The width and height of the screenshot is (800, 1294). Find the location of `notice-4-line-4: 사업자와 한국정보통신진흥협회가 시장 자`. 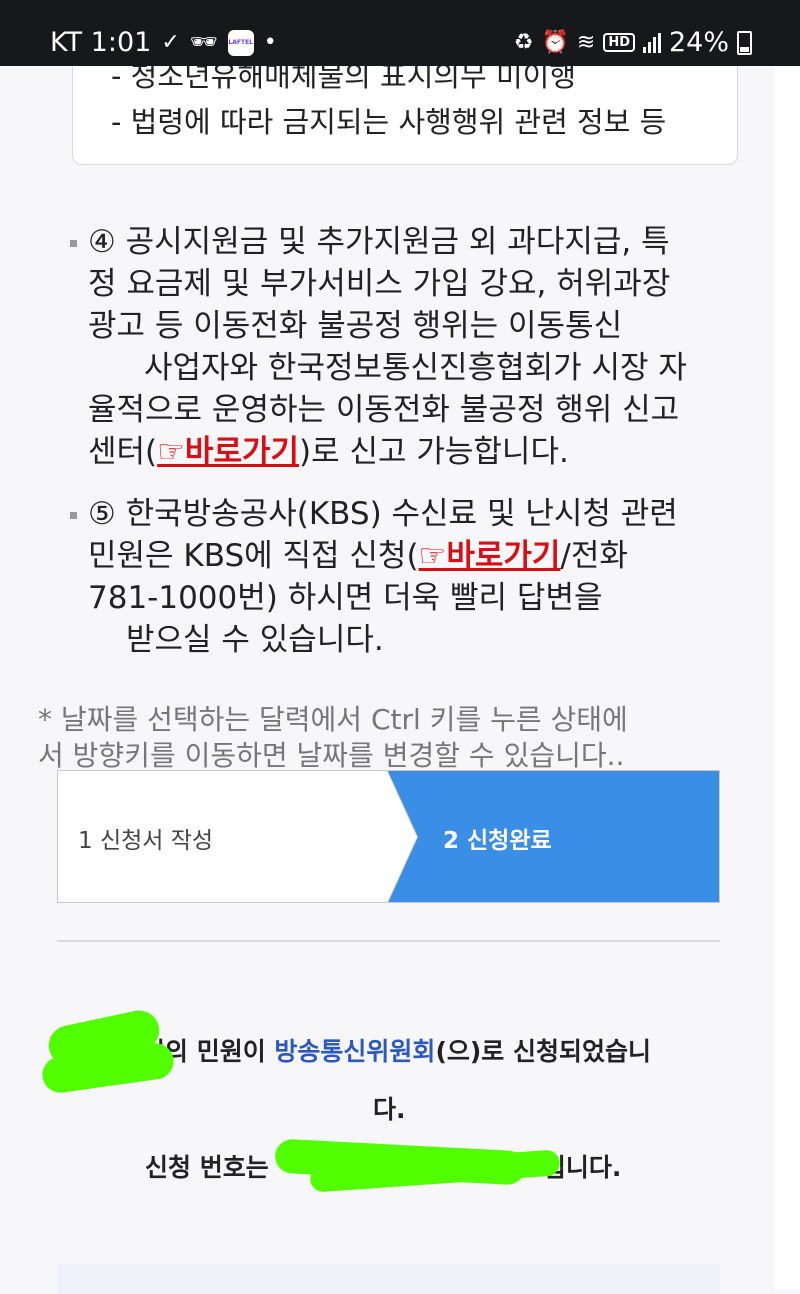

notice-4-line-4: 사업자와 한국정보통신진흥협회가 시장 자 is located at coordinates (415, 368).